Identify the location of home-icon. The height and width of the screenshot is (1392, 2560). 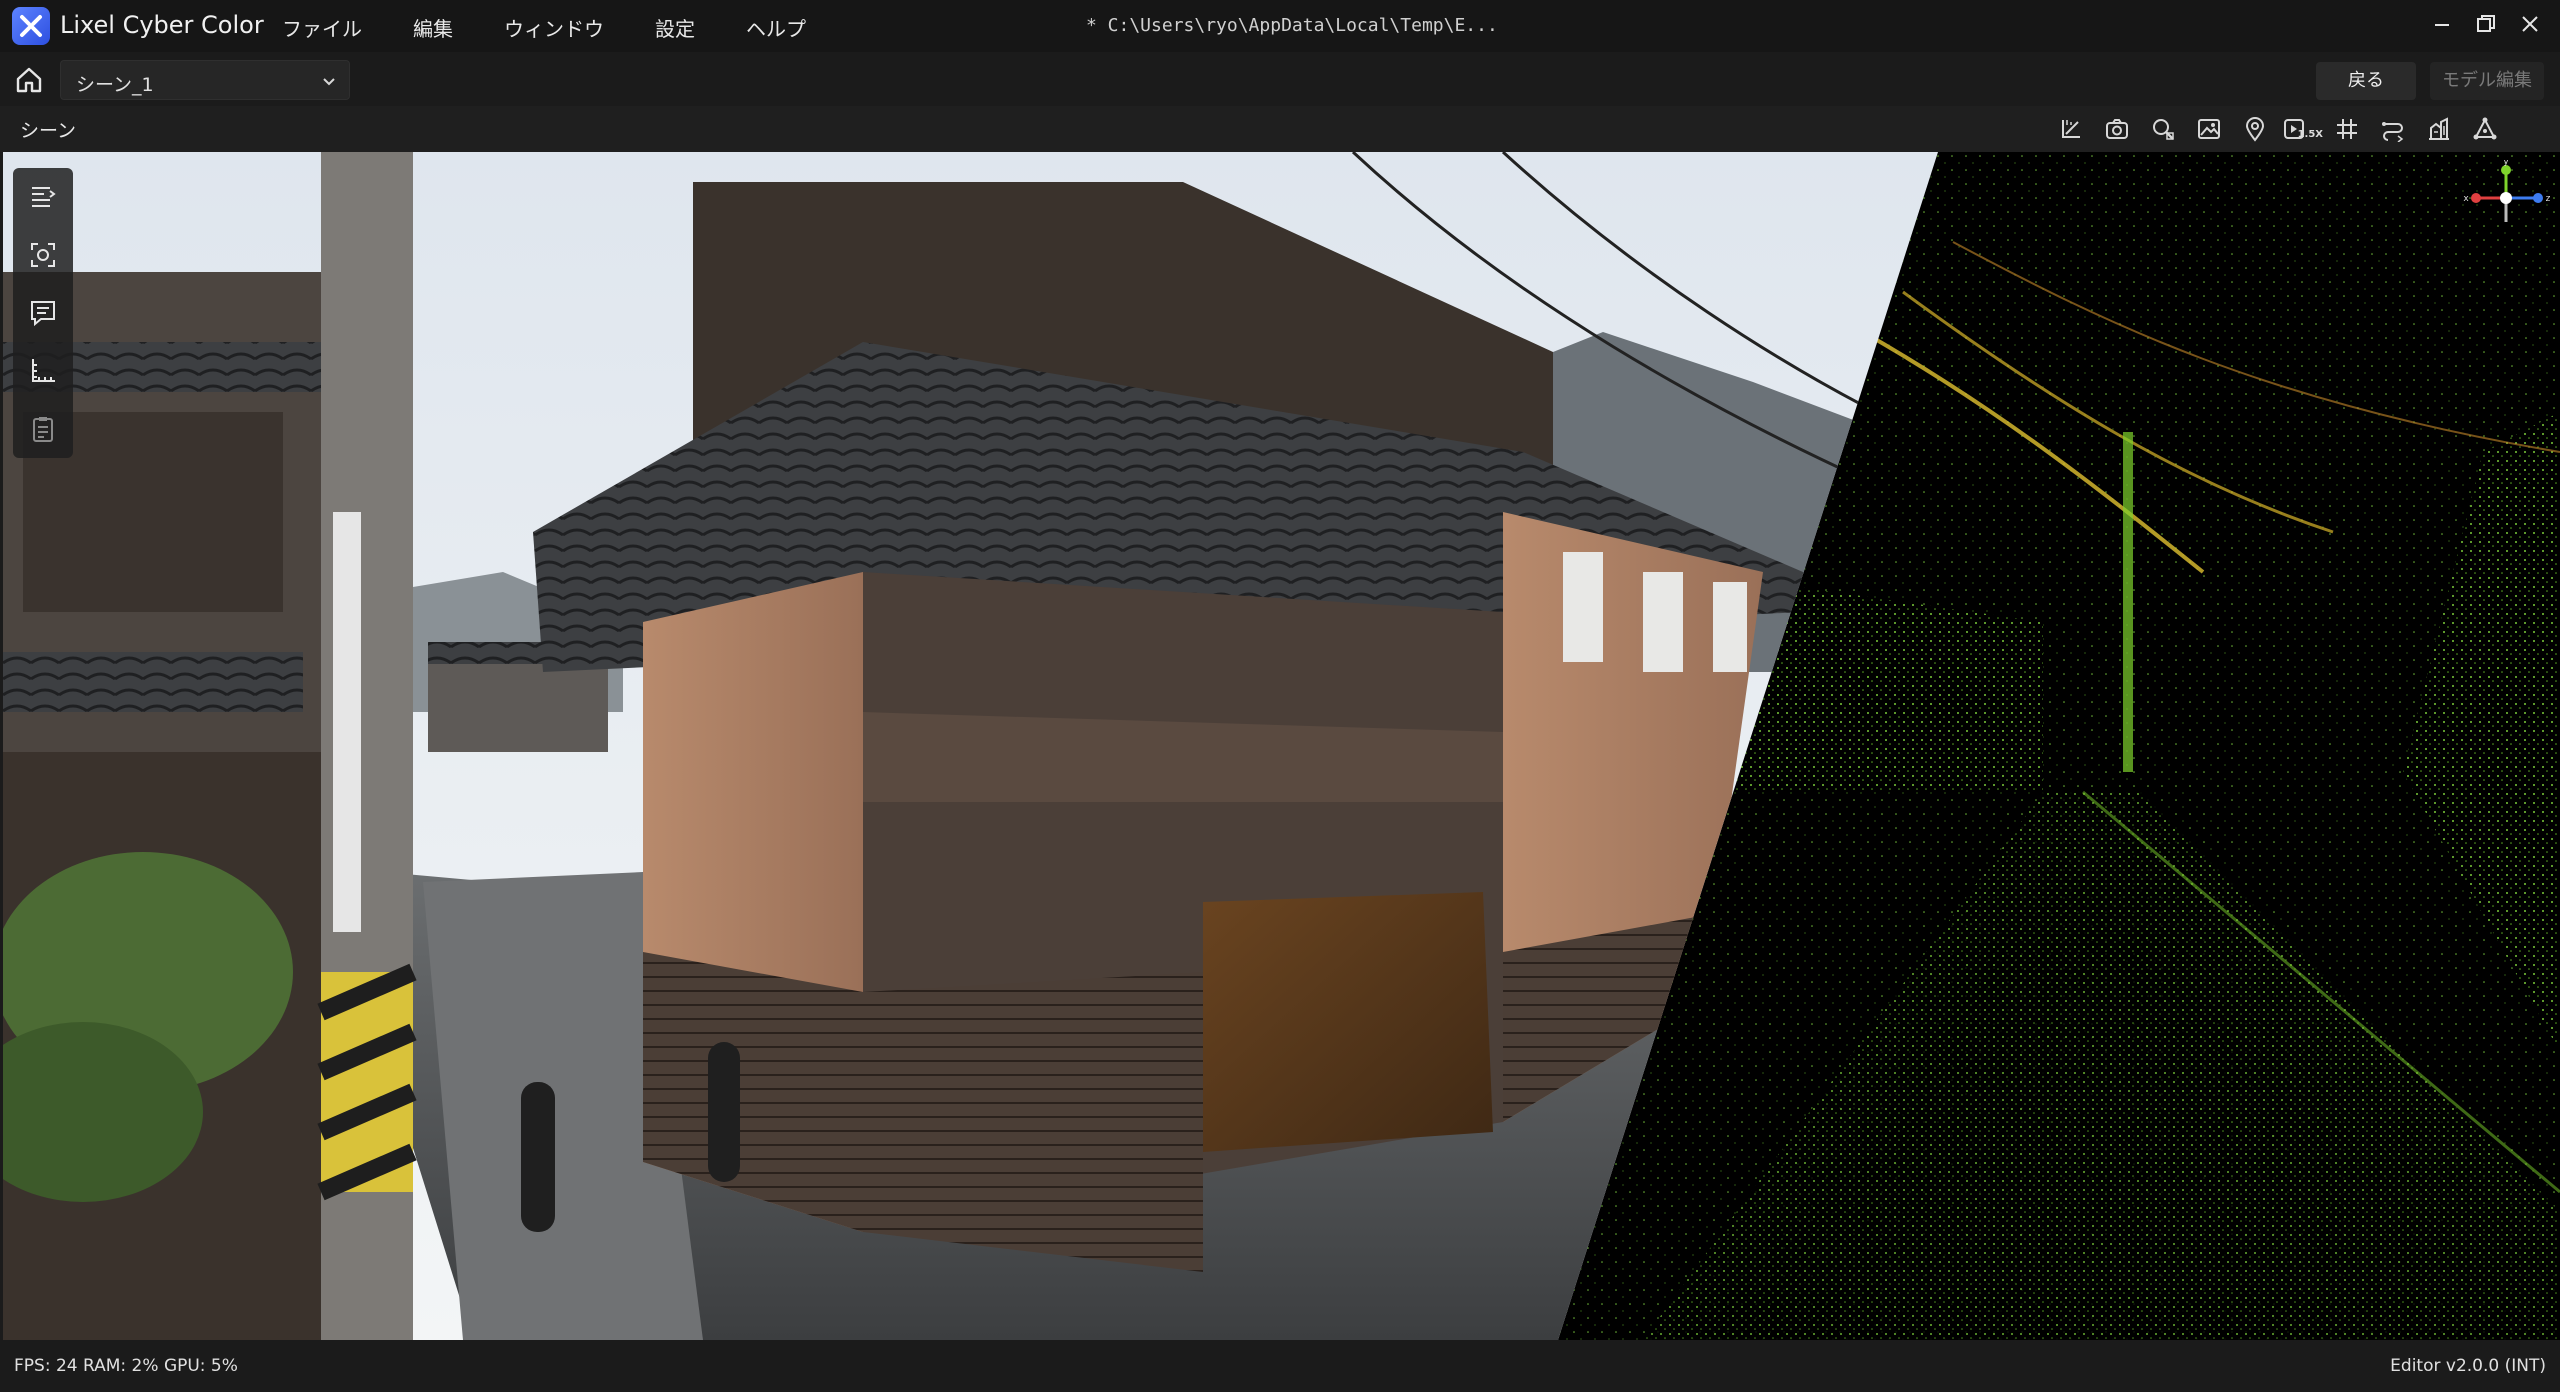
(29, 80).